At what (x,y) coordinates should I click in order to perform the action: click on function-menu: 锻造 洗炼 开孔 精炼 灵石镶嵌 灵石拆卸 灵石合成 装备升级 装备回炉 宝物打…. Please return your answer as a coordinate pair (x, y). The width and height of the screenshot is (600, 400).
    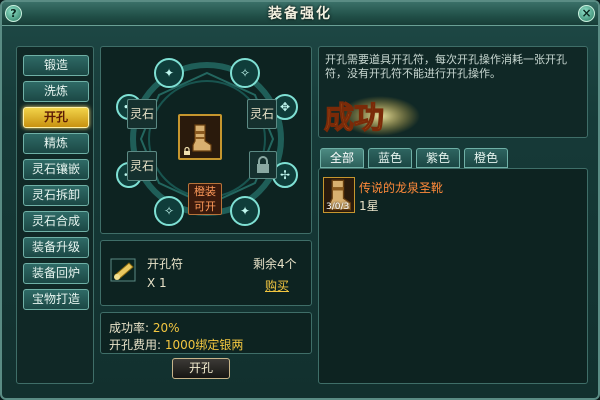
    Looking at the image, I should click on (55, 215).